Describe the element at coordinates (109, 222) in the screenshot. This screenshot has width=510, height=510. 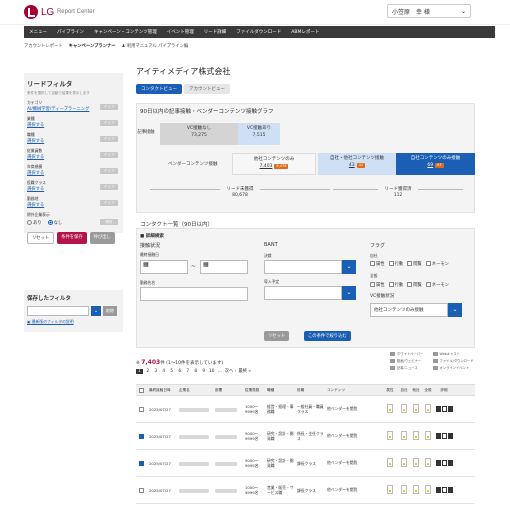
I see `scope-delete-button: 削除` at that location.